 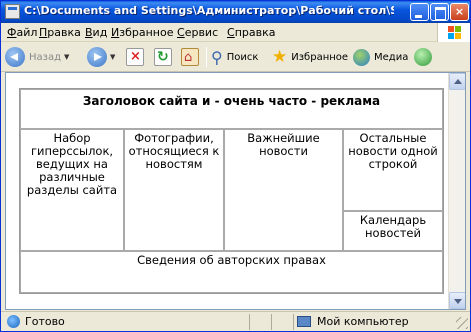 I want to click on home-button: ⌂, so click(x=190, y=57).